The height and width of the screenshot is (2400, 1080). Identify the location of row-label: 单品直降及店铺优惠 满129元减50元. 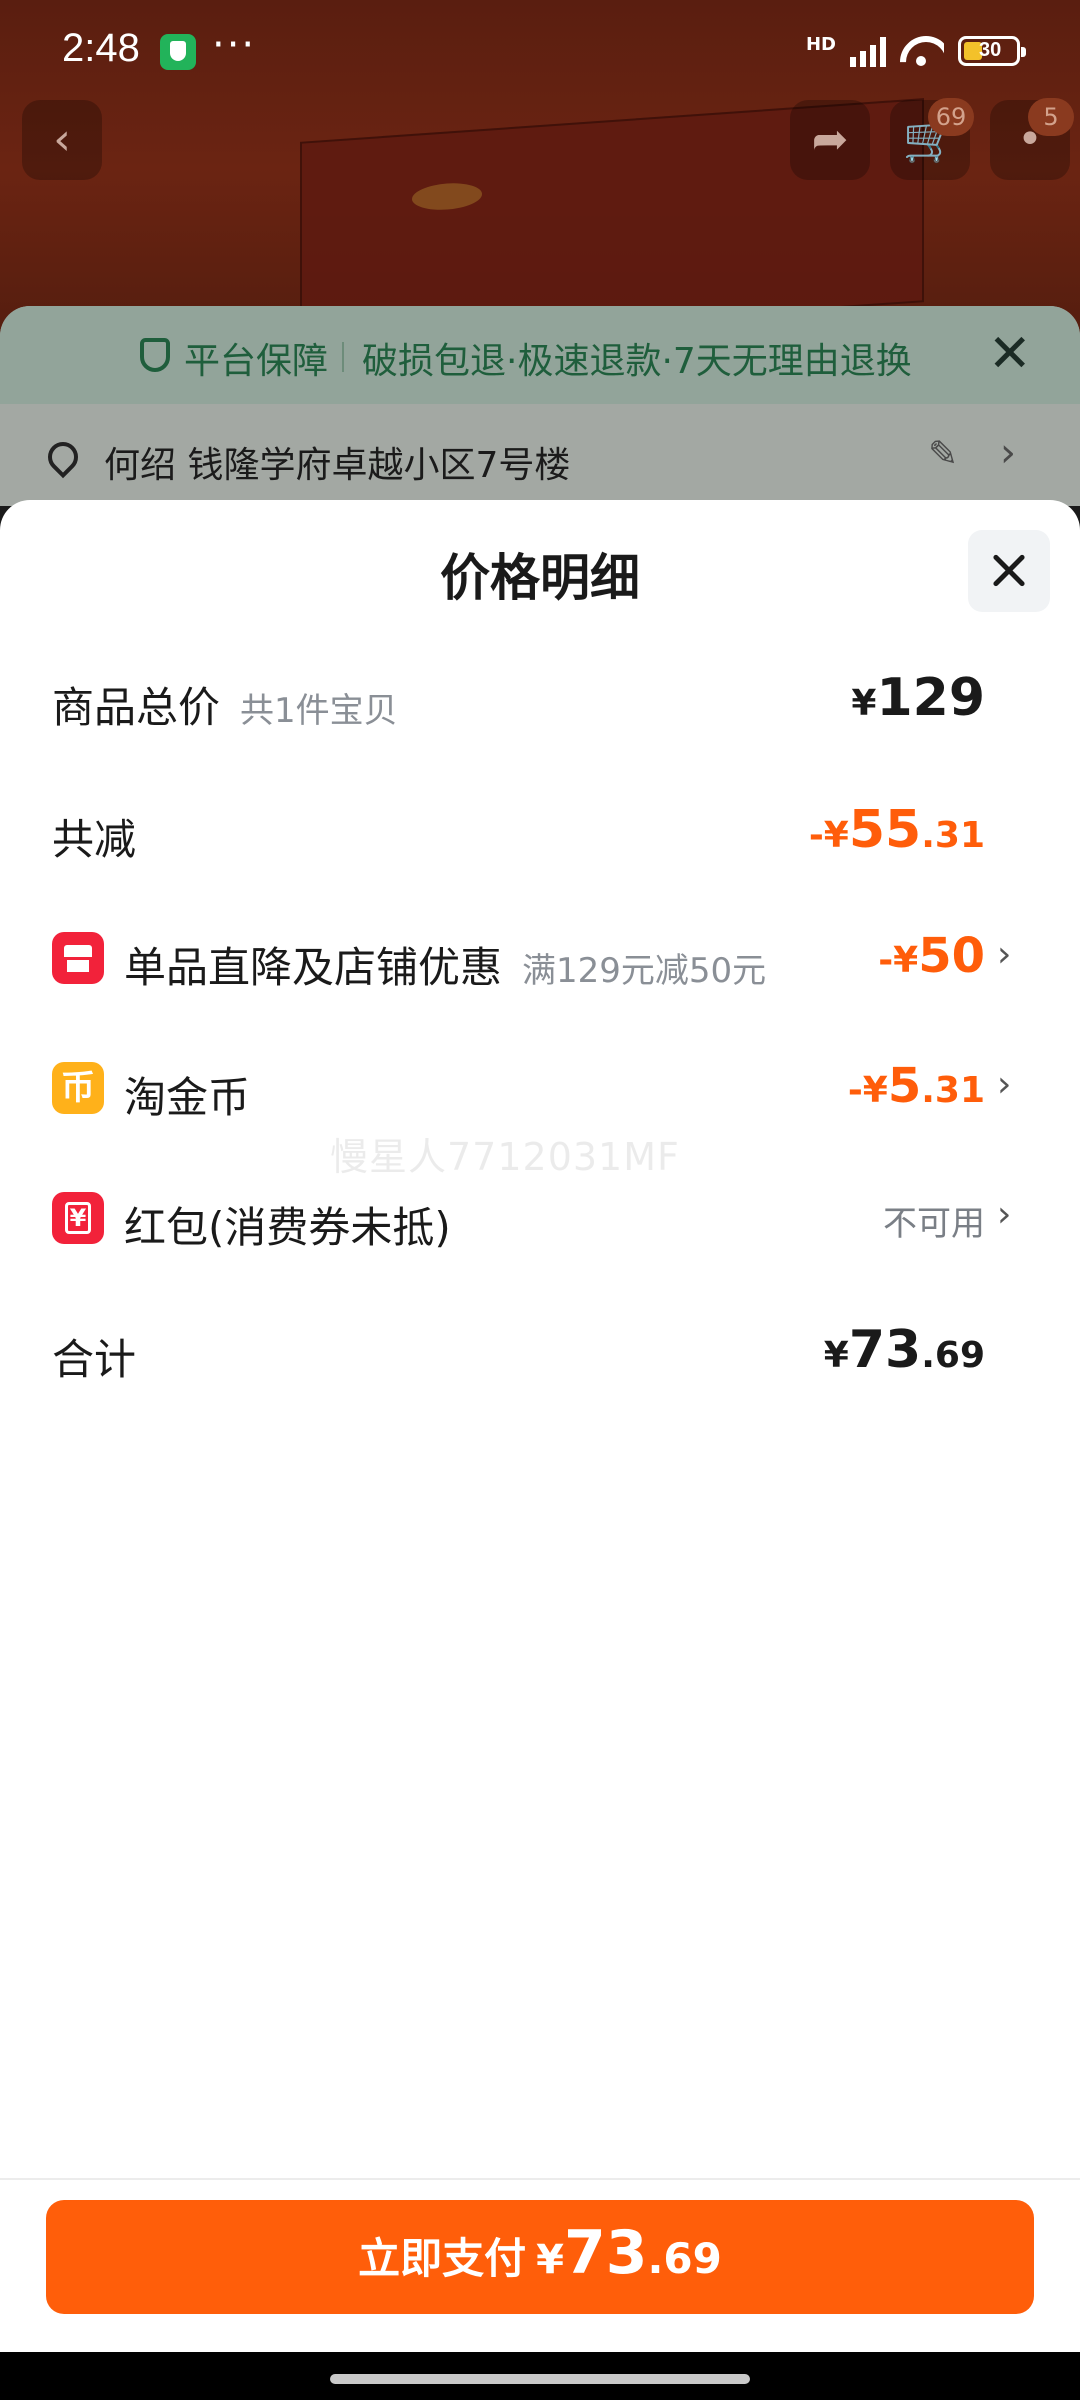
(445, 964).